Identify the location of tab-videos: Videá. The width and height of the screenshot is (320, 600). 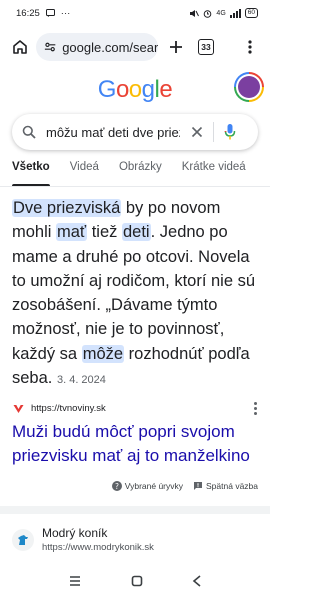
(84, 171).